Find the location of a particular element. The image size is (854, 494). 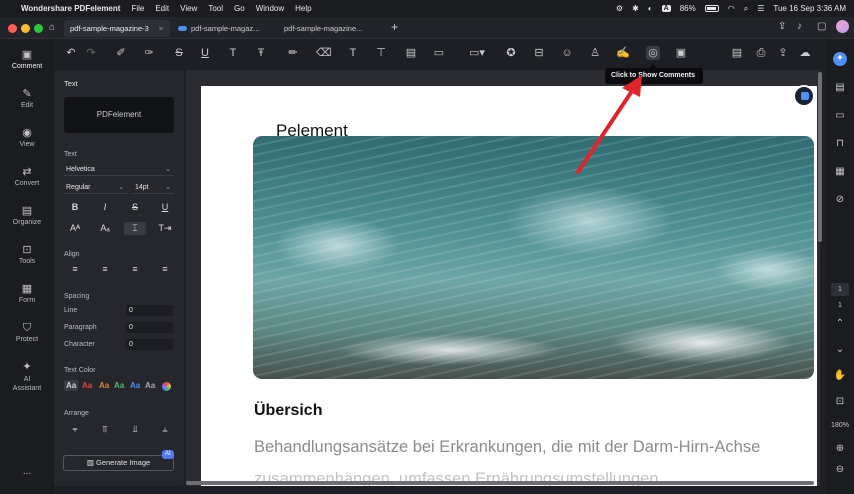

ai-sparkle-icon: ✦ is located at coordinates (840, 59).